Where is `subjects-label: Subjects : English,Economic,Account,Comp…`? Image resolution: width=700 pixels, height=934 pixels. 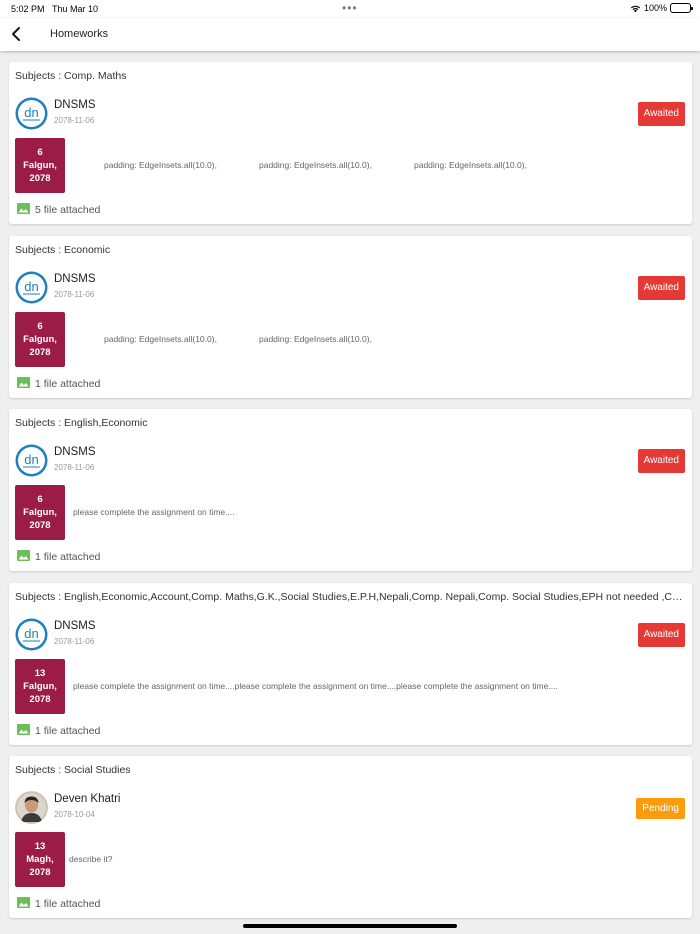 subjects-label: Subjects : English,Economic,Account,Comp… is located at coordinates (349, 596).